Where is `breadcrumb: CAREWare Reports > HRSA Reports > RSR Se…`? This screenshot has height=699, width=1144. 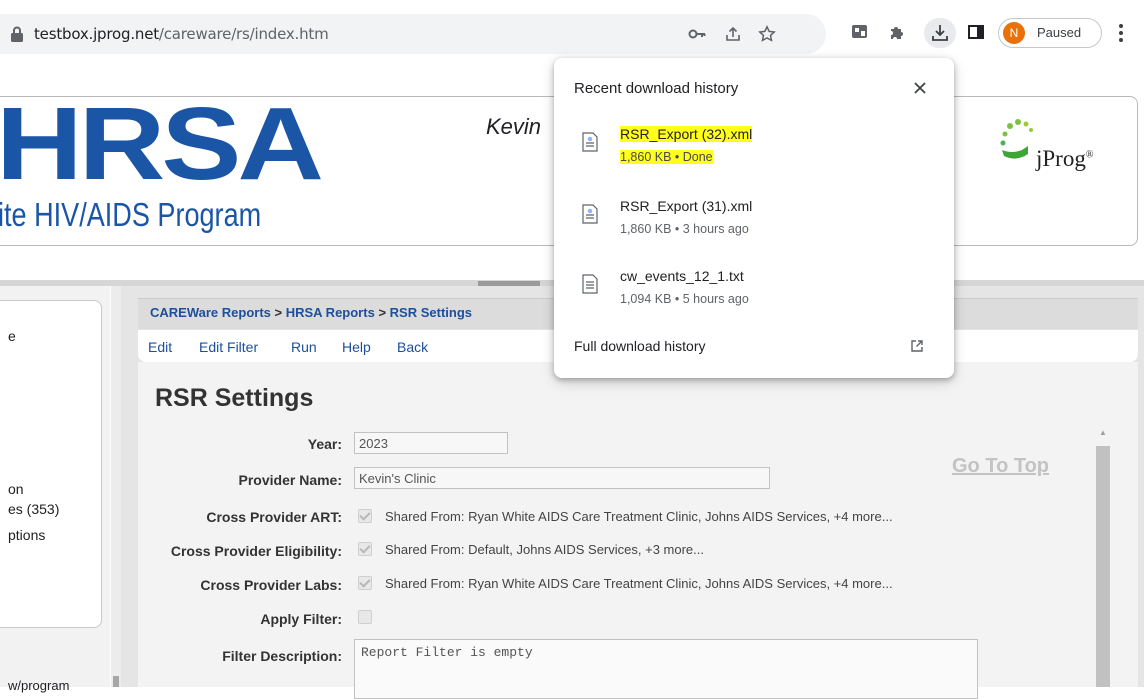
breadcrumb: CAREWare Reports > HRSA Reports > RSR Se… is located at coordinates (311, 312).